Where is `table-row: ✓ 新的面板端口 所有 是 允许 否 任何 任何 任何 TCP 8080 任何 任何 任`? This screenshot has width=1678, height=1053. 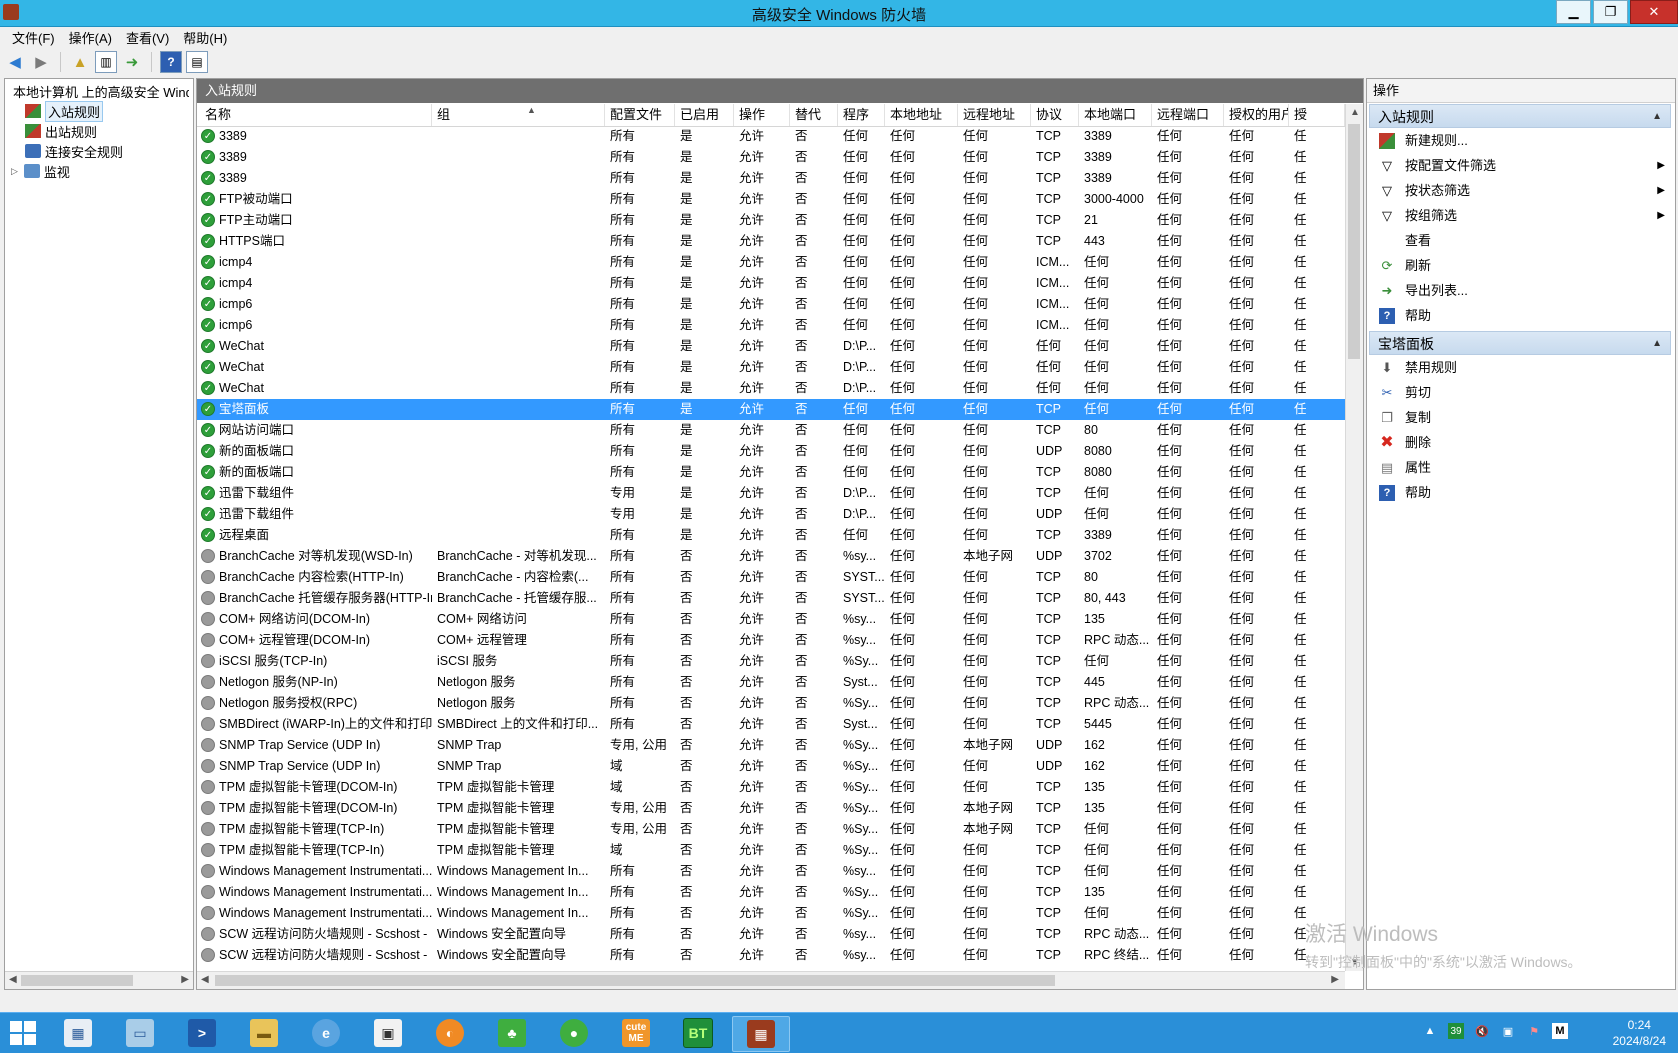 table-row: ✓ 新的面板端口 所有 是 允许 否 任何 任何 任何 TCP 8080 任何 任何 任 is located at coordinates (771, 472).